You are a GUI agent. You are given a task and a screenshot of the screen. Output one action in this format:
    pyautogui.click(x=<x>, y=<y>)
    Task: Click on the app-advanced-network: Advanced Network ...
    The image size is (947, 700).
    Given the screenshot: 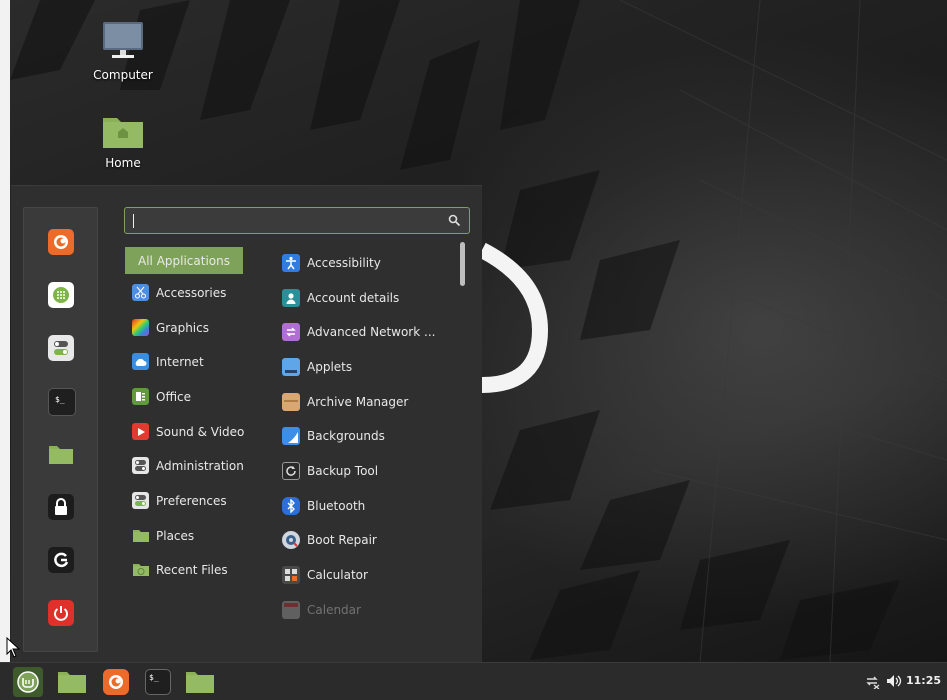 What is the action you would take?
    pyautogui.click(x=367, y=332)
    